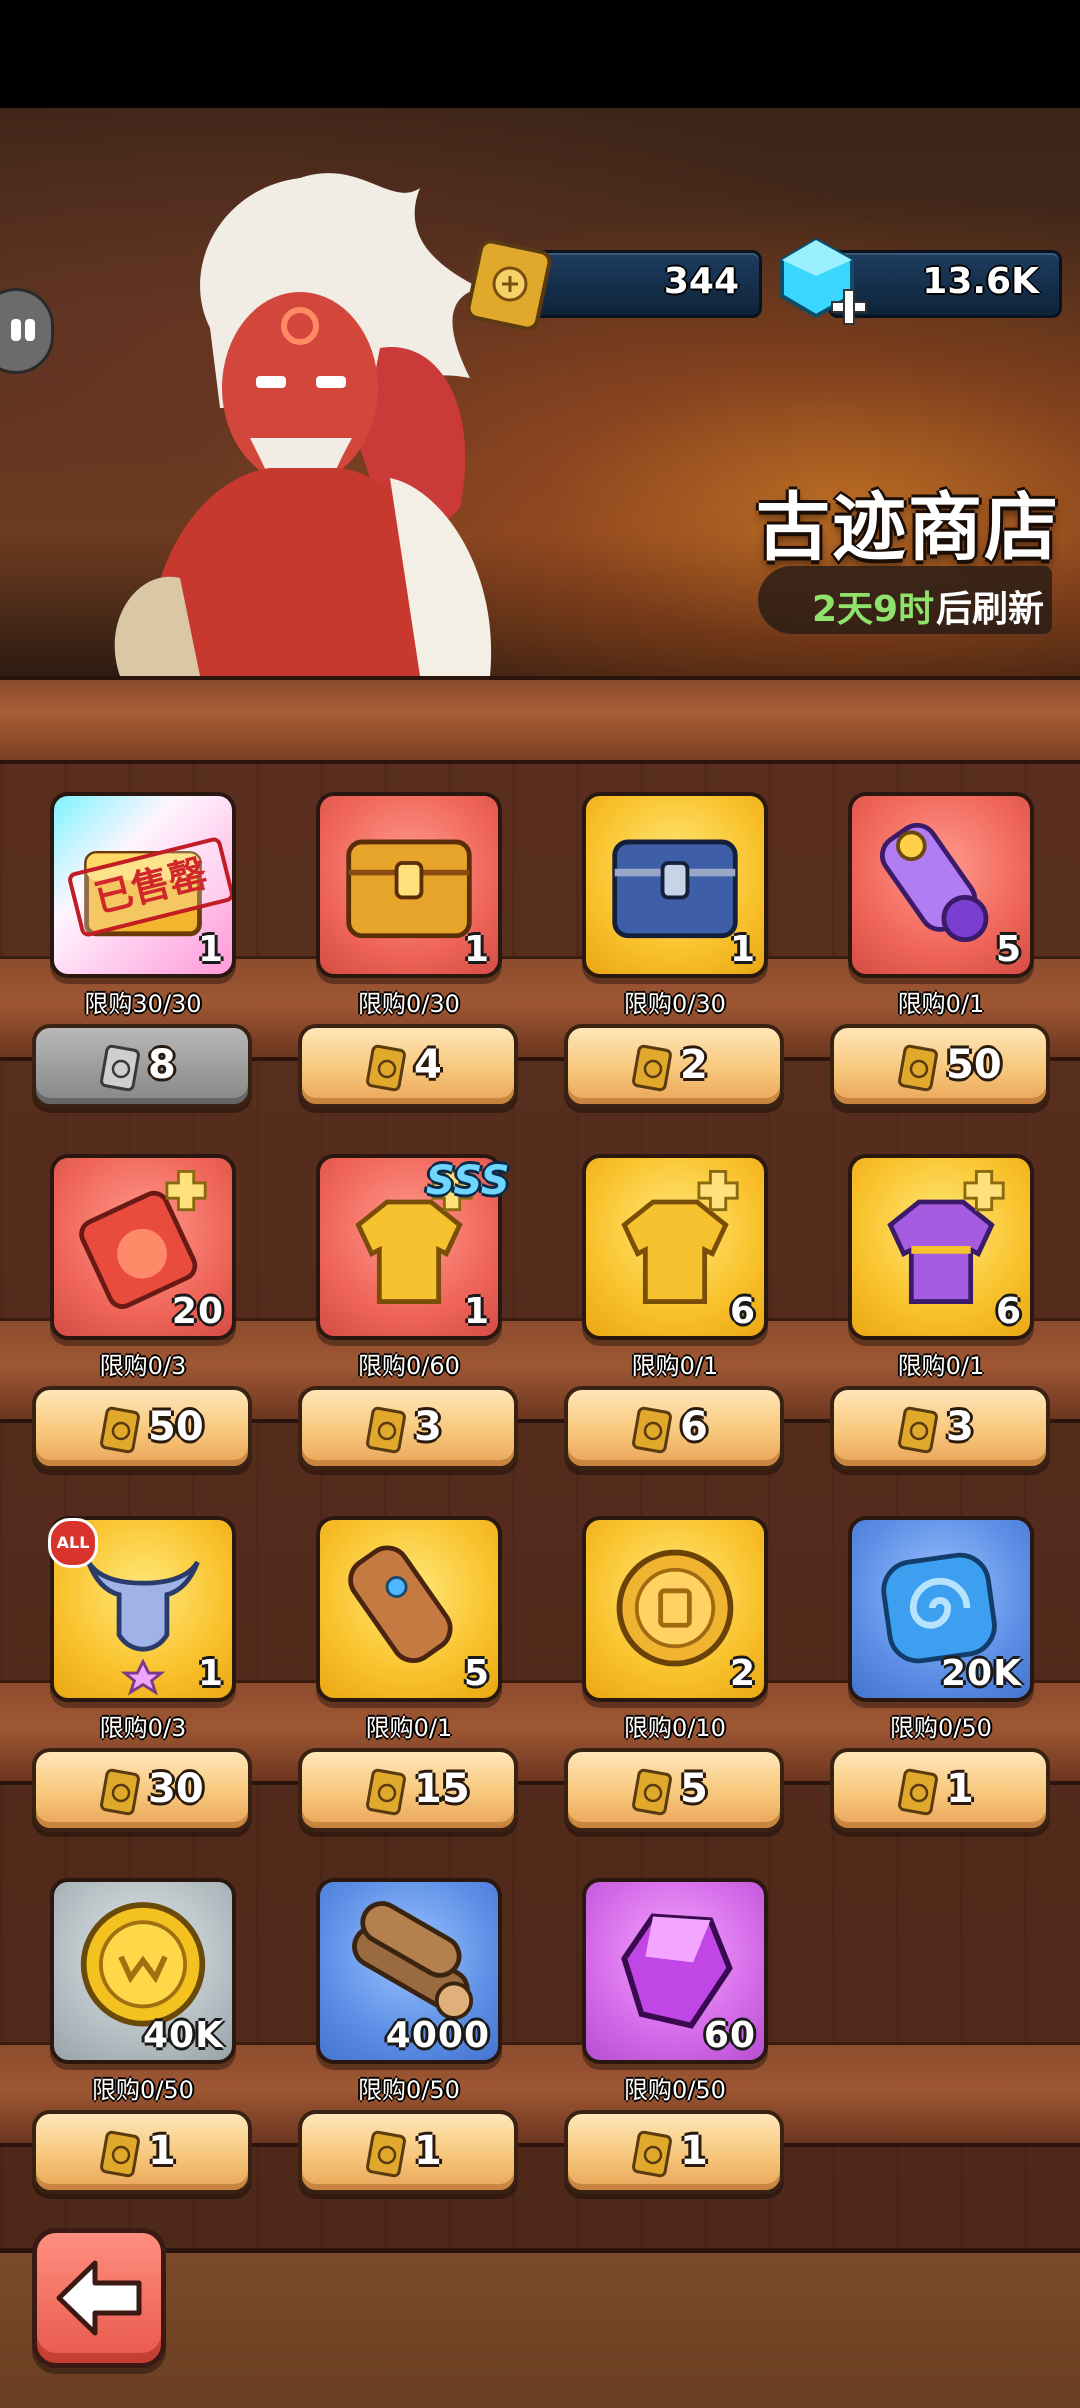 The height and width of the screenshot is (2408, 1080). I want to click on buy-price-button: 5, so click(674, 1790).